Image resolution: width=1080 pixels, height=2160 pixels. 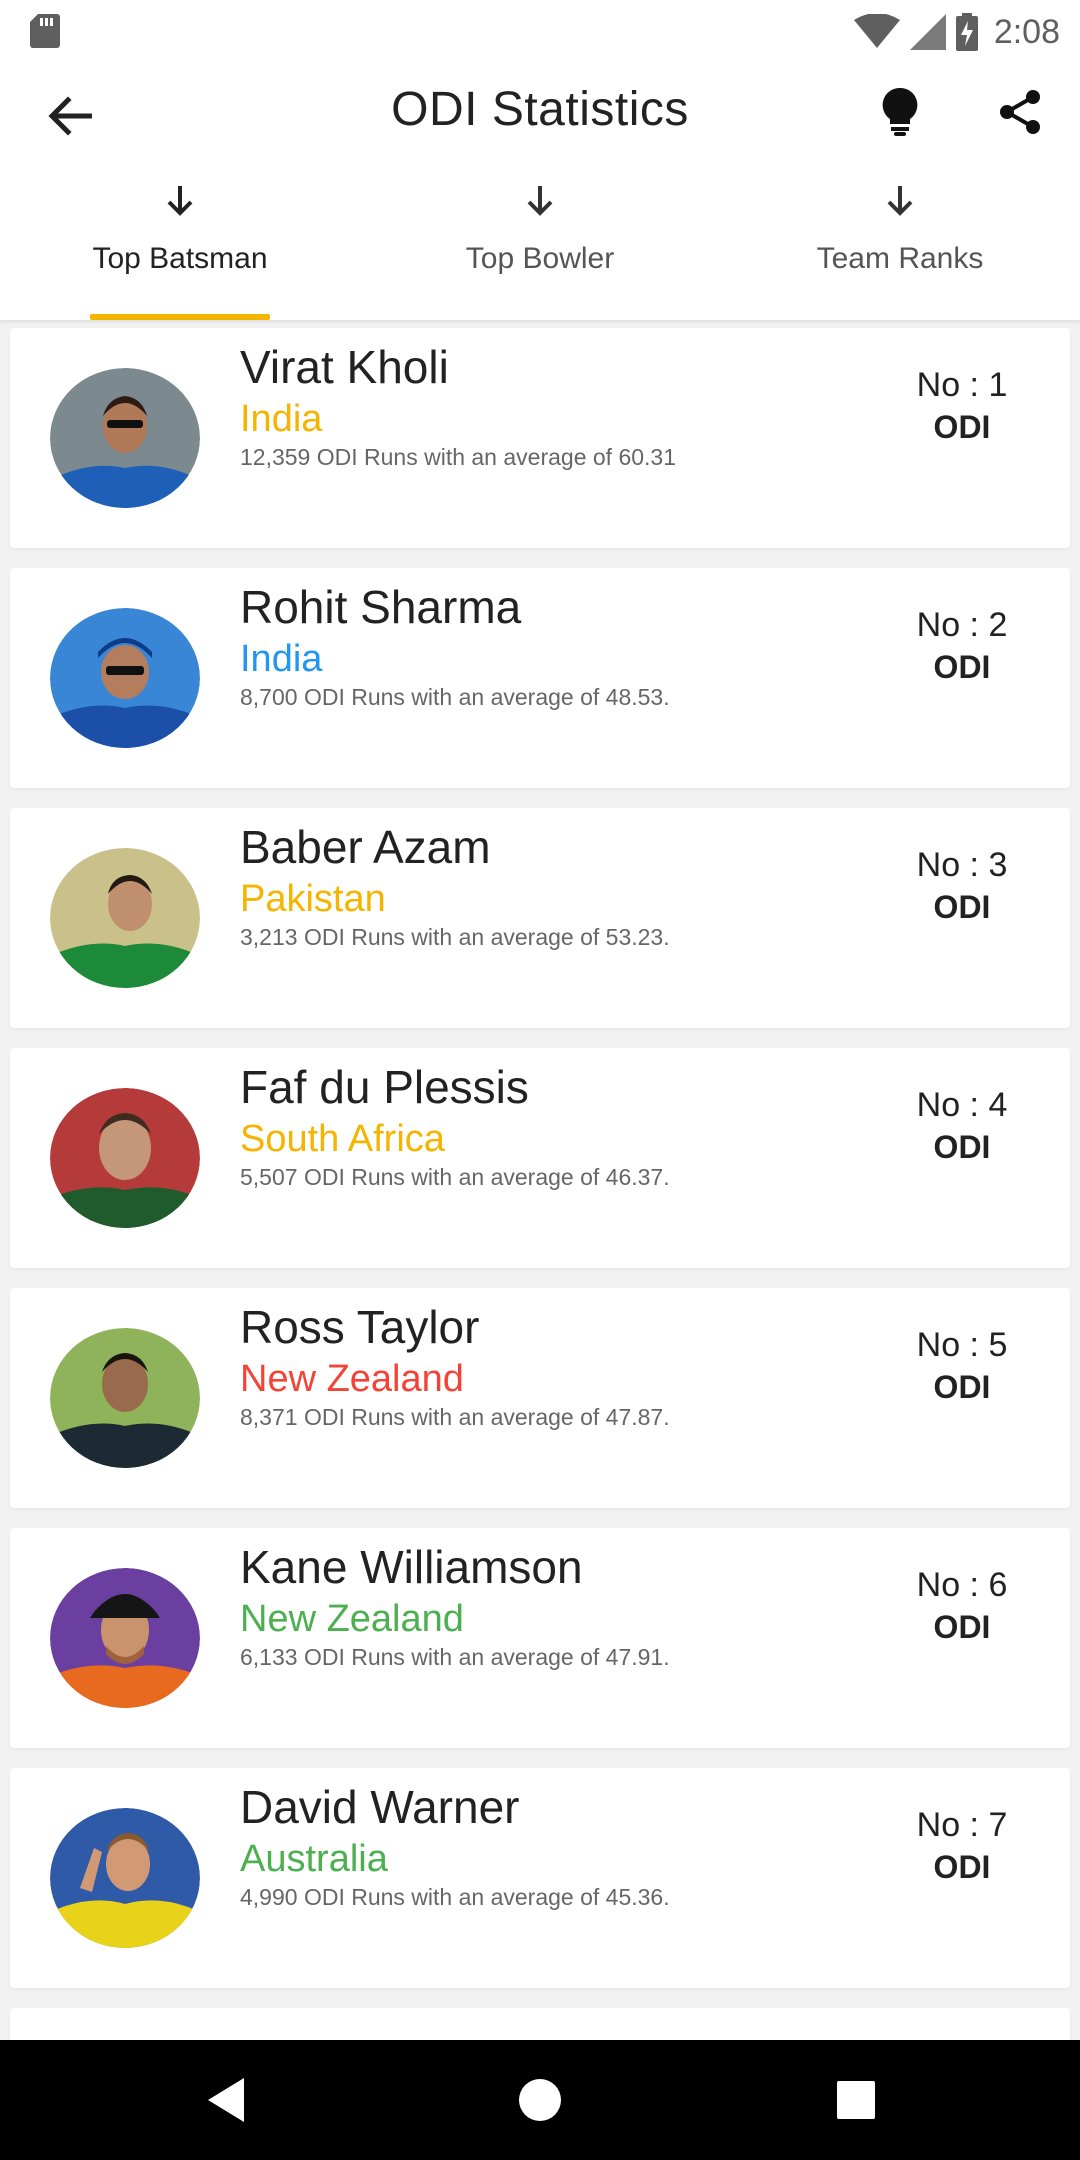 I want to click on wifi-icon, so click(x=876, y=31).